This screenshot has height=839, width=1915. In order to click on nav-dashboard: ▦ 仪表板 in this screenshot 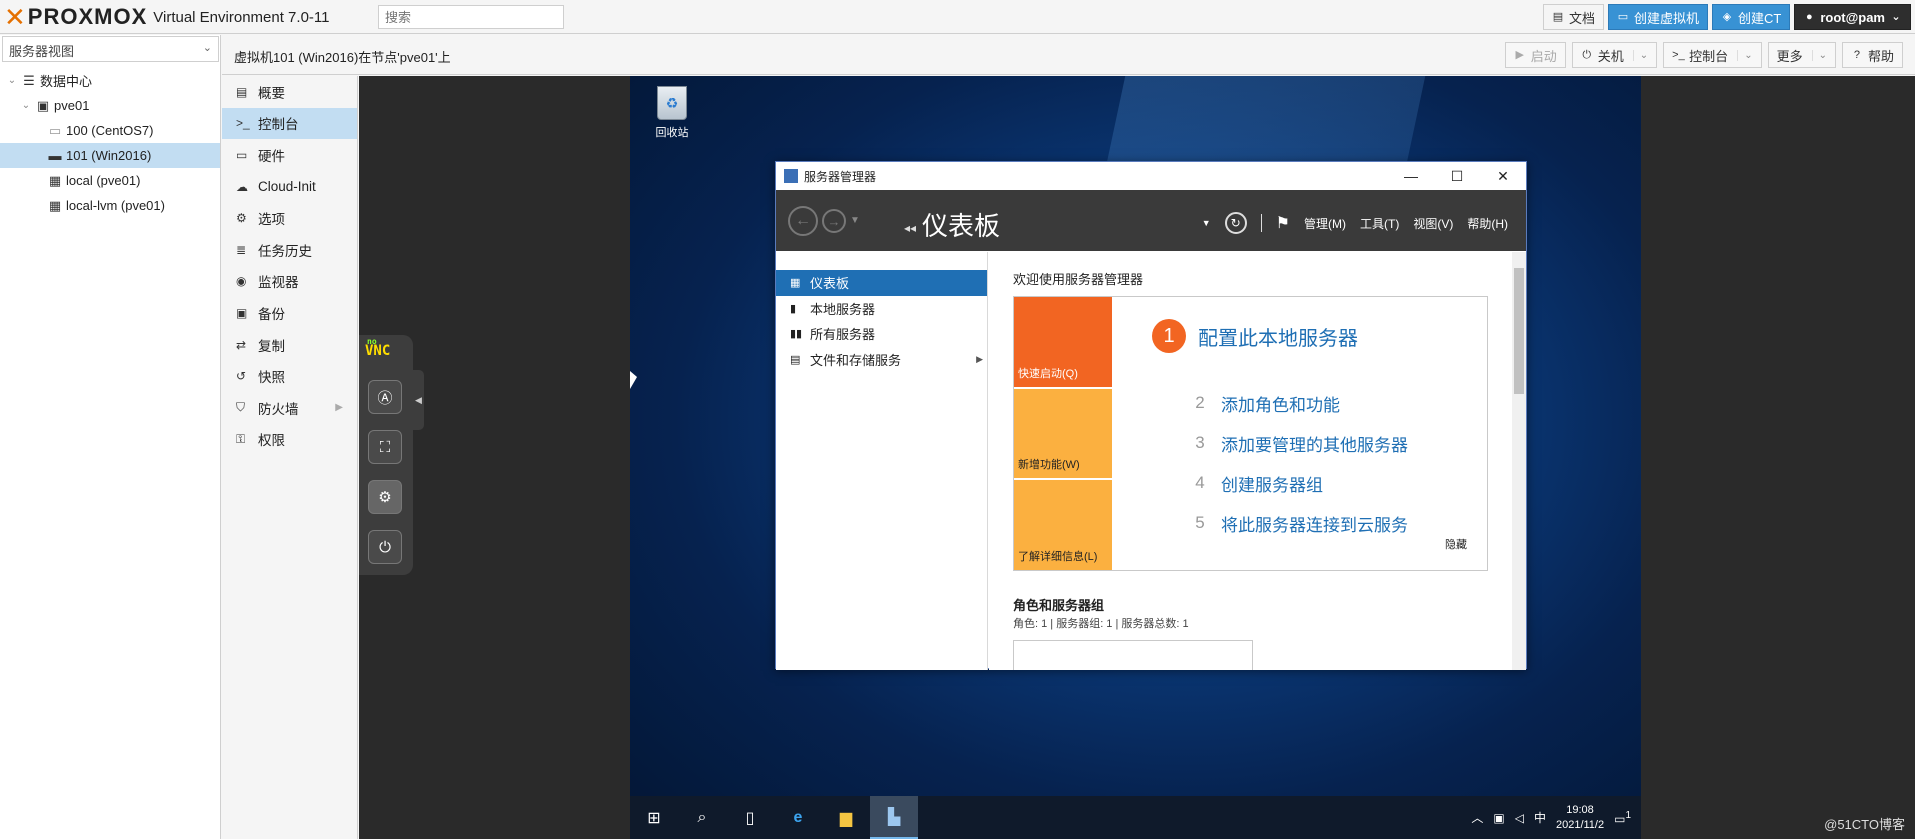, I will do `click(881, 283)`.